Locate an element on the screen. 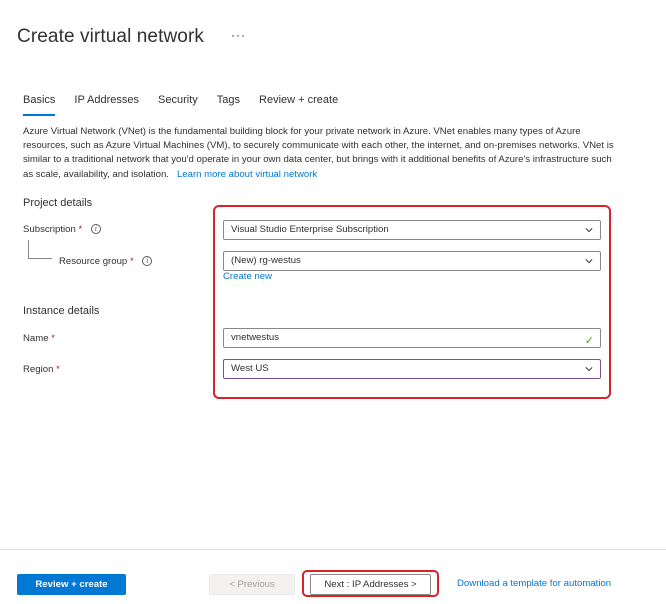 The height and width of the screenshot is (604, 666). tab-security: Security is located at coordinates (178, 105).